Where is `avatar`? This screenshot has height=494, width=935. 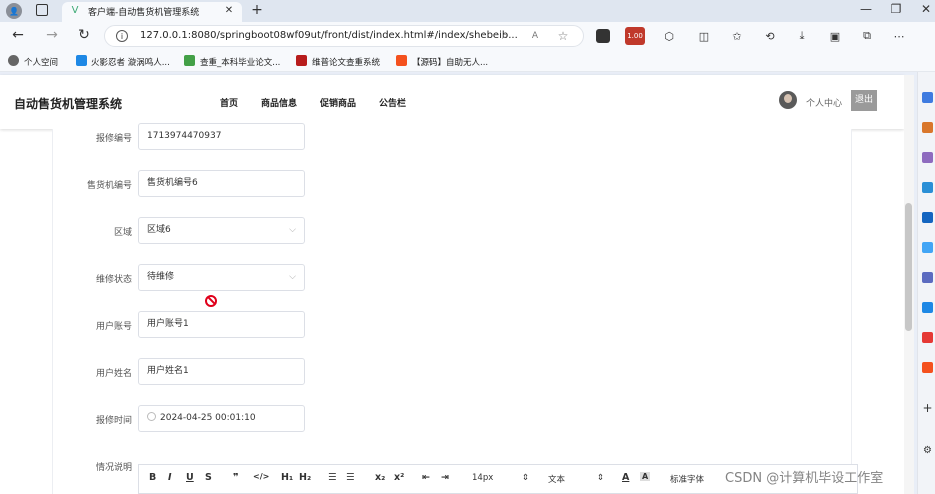 avatar is located at coordinates (788, 100).